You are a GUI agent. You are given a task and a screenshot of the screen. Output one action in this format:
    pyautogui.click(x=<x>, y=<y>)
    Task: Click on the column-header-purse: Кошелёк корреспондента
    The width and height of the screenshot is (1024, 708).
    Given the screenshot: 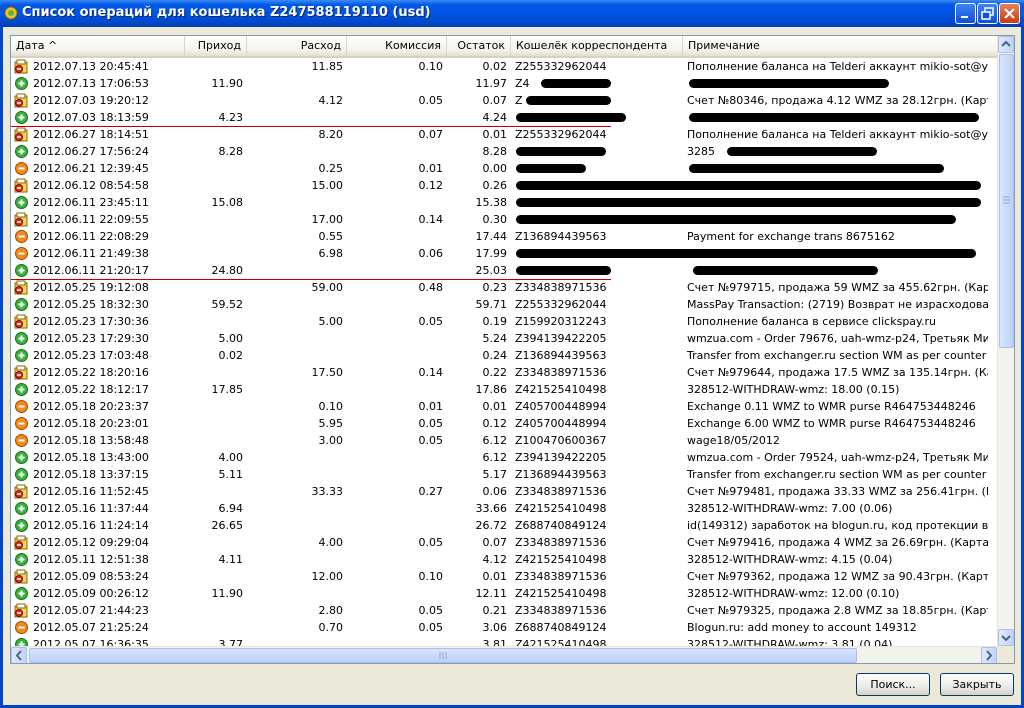 What is the action you would take?
    pyautogui.click(x=597, y=46)
    